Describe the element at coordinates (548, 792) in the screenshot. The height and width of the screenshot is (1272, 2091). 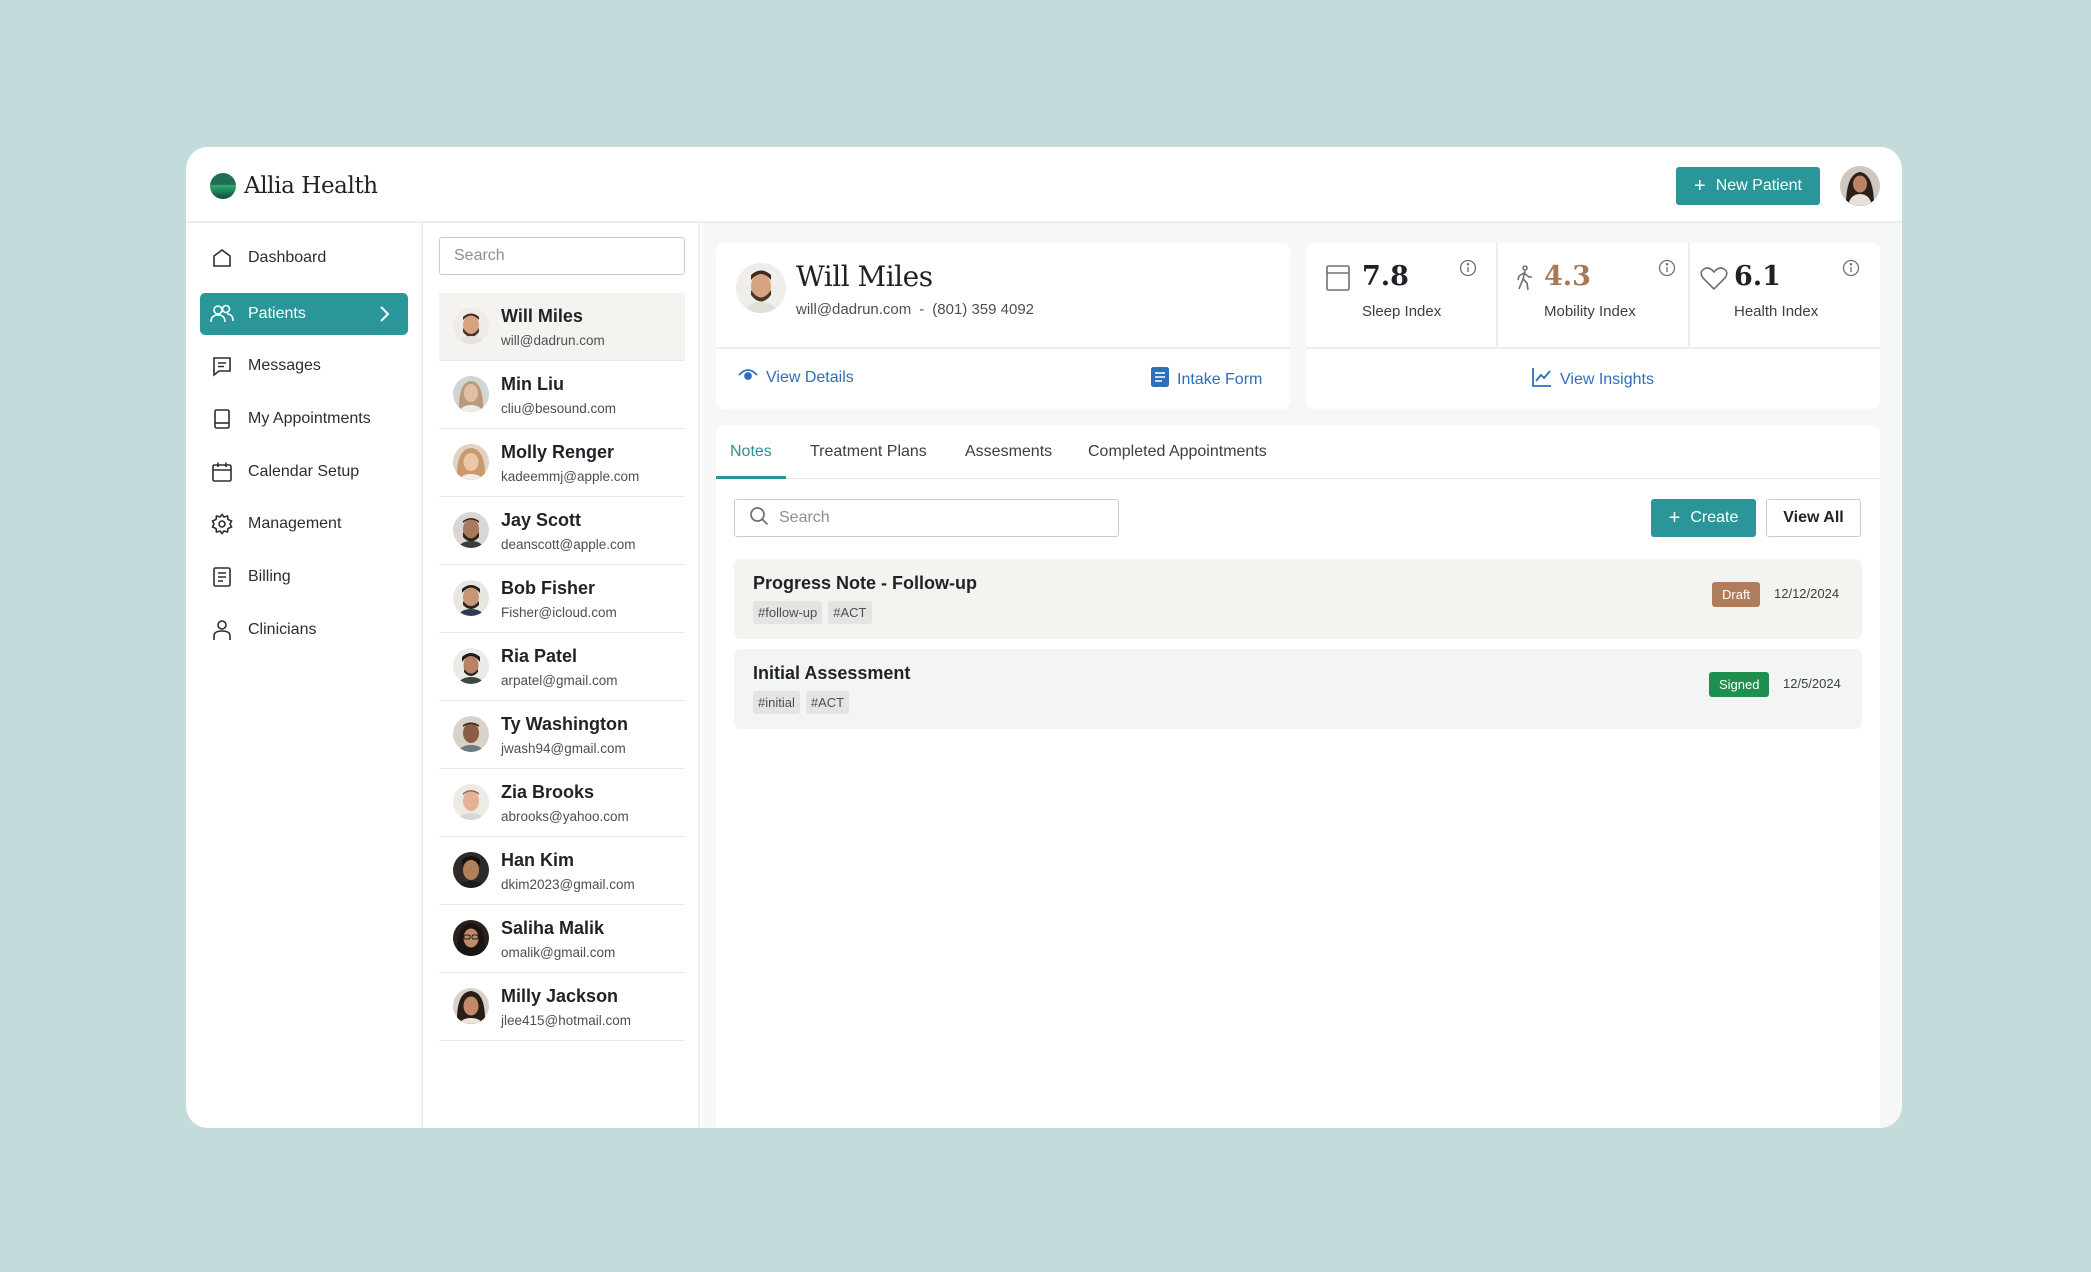
I see `patient-name: Zia Brooks` at that location.